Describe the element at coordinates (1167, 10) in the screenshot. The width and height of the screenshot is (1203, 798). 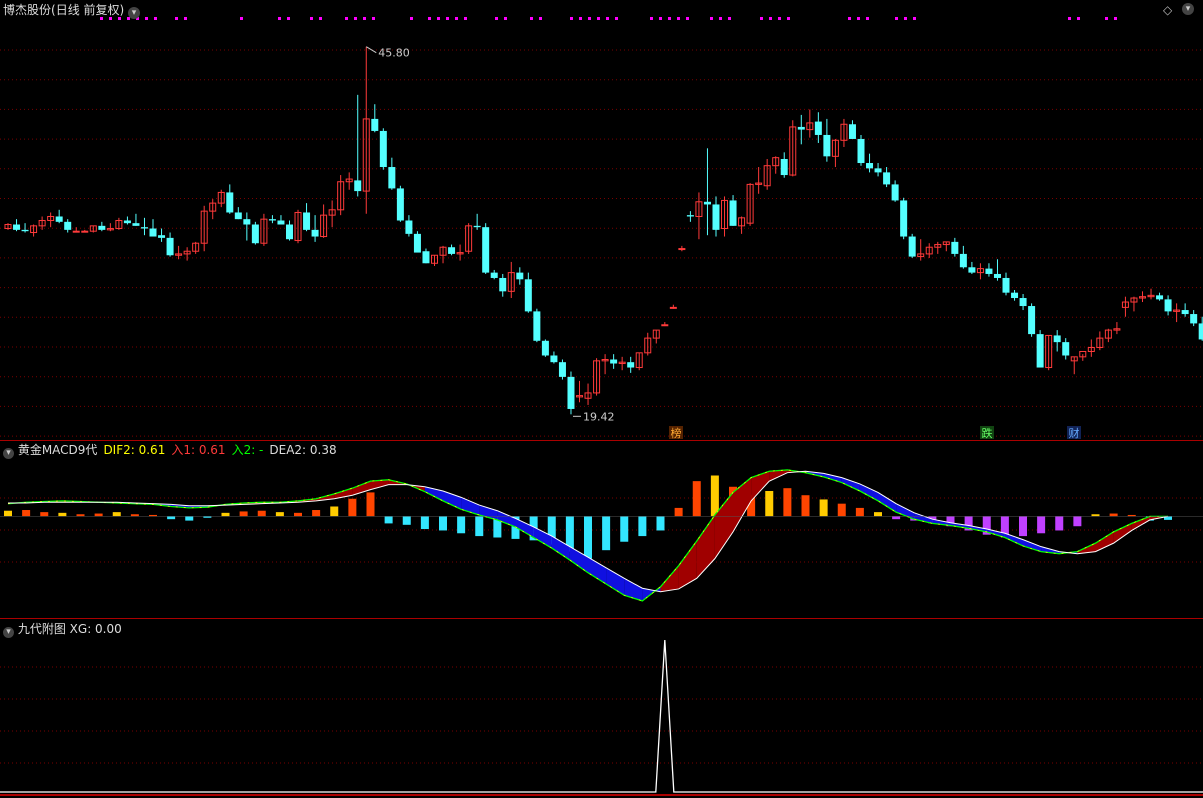
I see `diamond-icon: ◇` at that location.